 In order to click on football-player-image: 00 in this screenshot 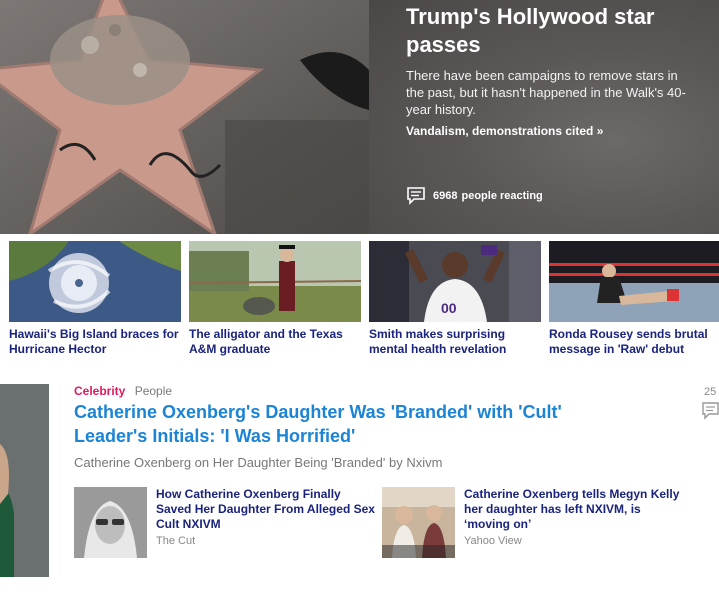, I will do `click(455, 281)`.